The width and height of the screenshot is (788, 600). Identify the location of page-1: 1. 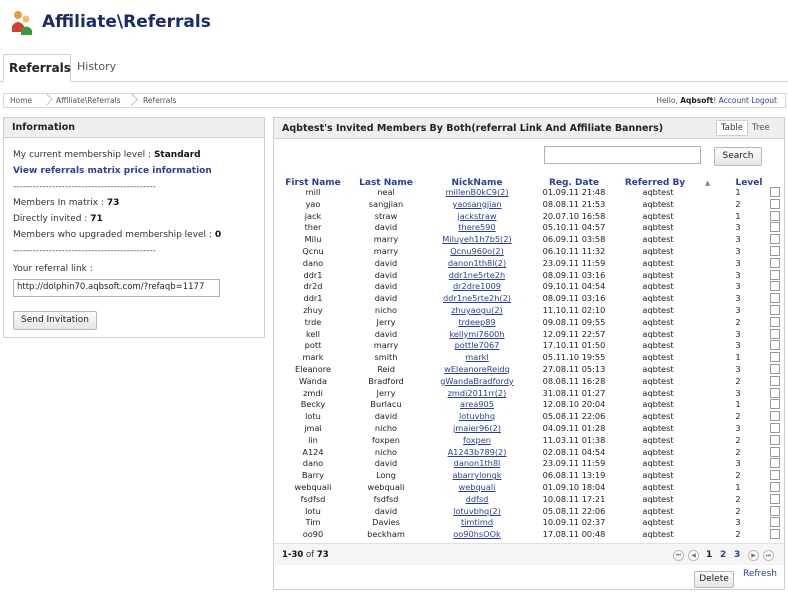
(709, 555).